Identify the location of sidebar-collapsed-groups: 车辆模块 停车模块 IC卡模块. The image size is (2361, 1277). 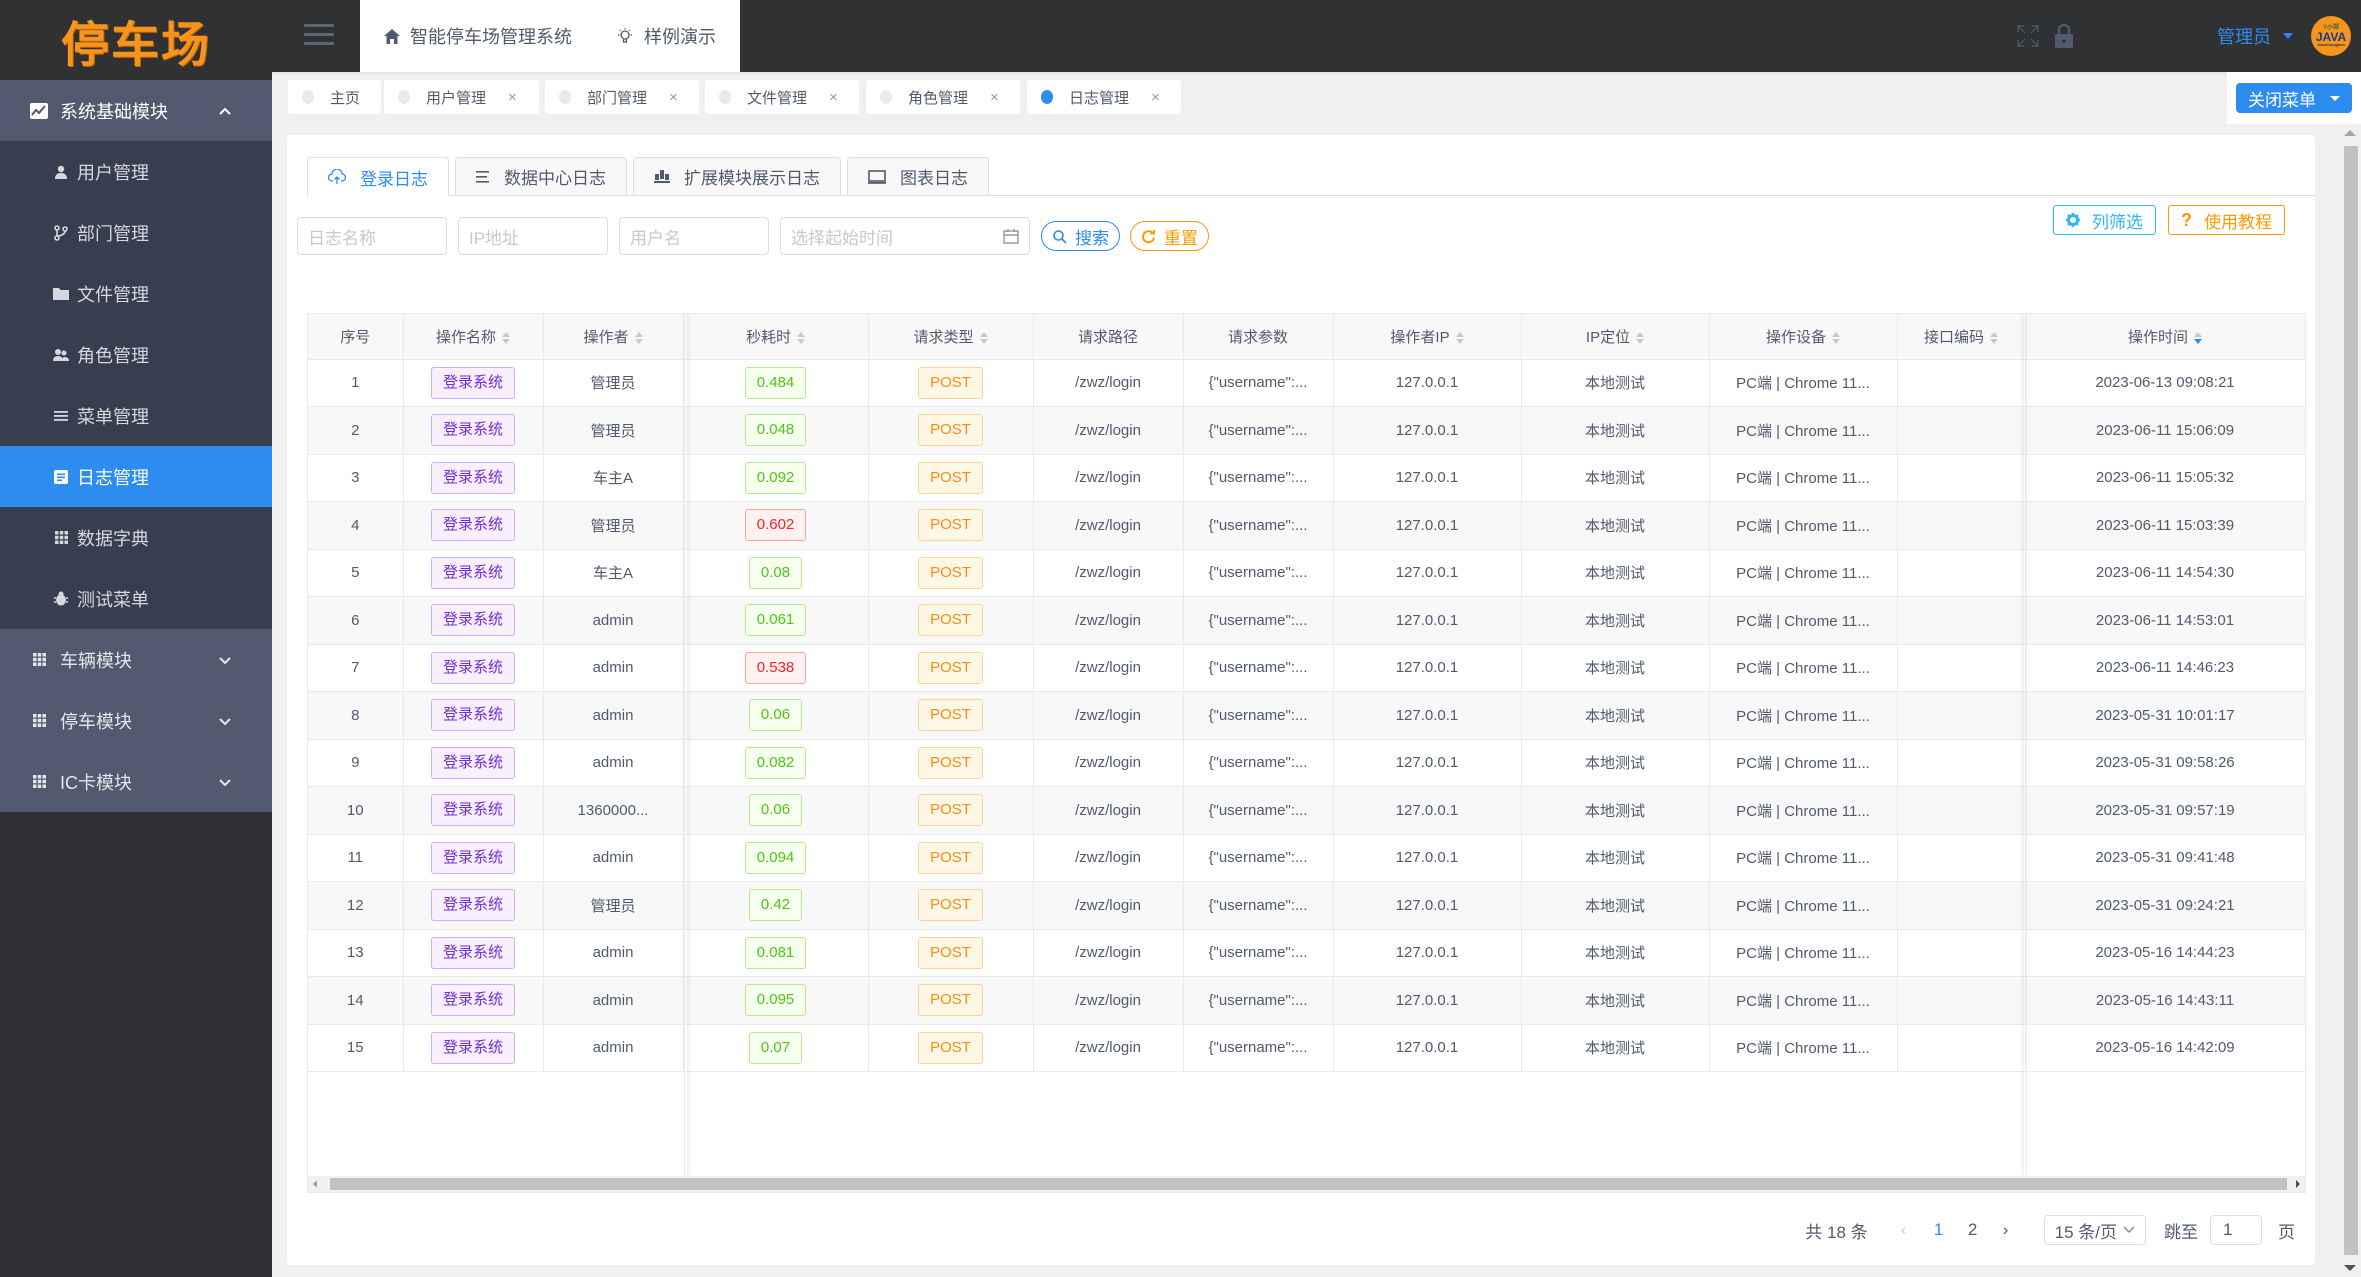
(136, 720).